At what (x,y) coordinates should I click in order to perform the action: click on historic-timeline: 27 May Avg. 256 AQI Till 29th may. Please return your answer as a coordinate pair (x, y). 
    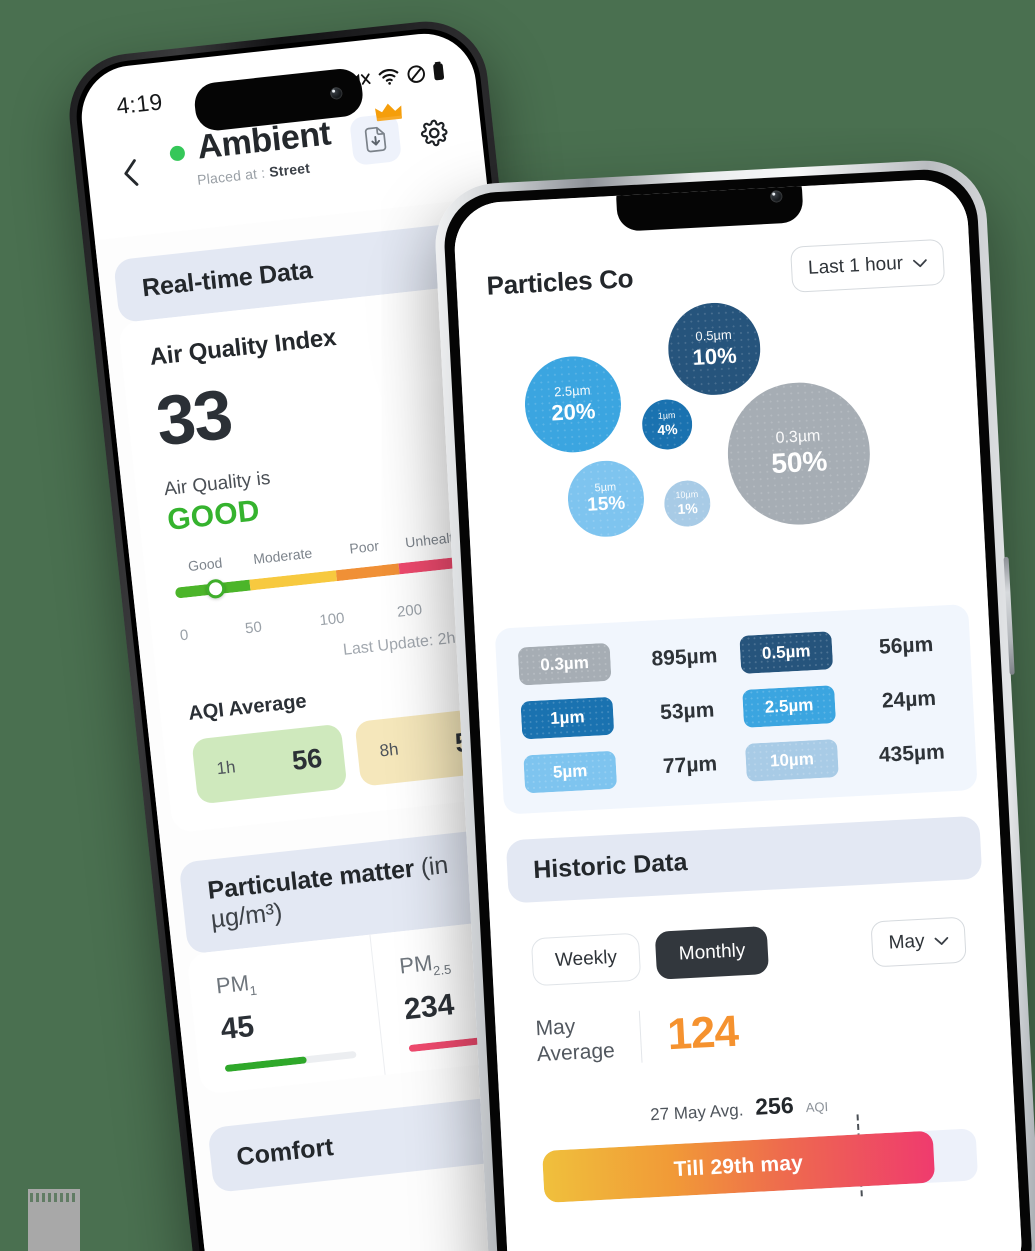
    Looking at the image, I should click on (760, 1153).